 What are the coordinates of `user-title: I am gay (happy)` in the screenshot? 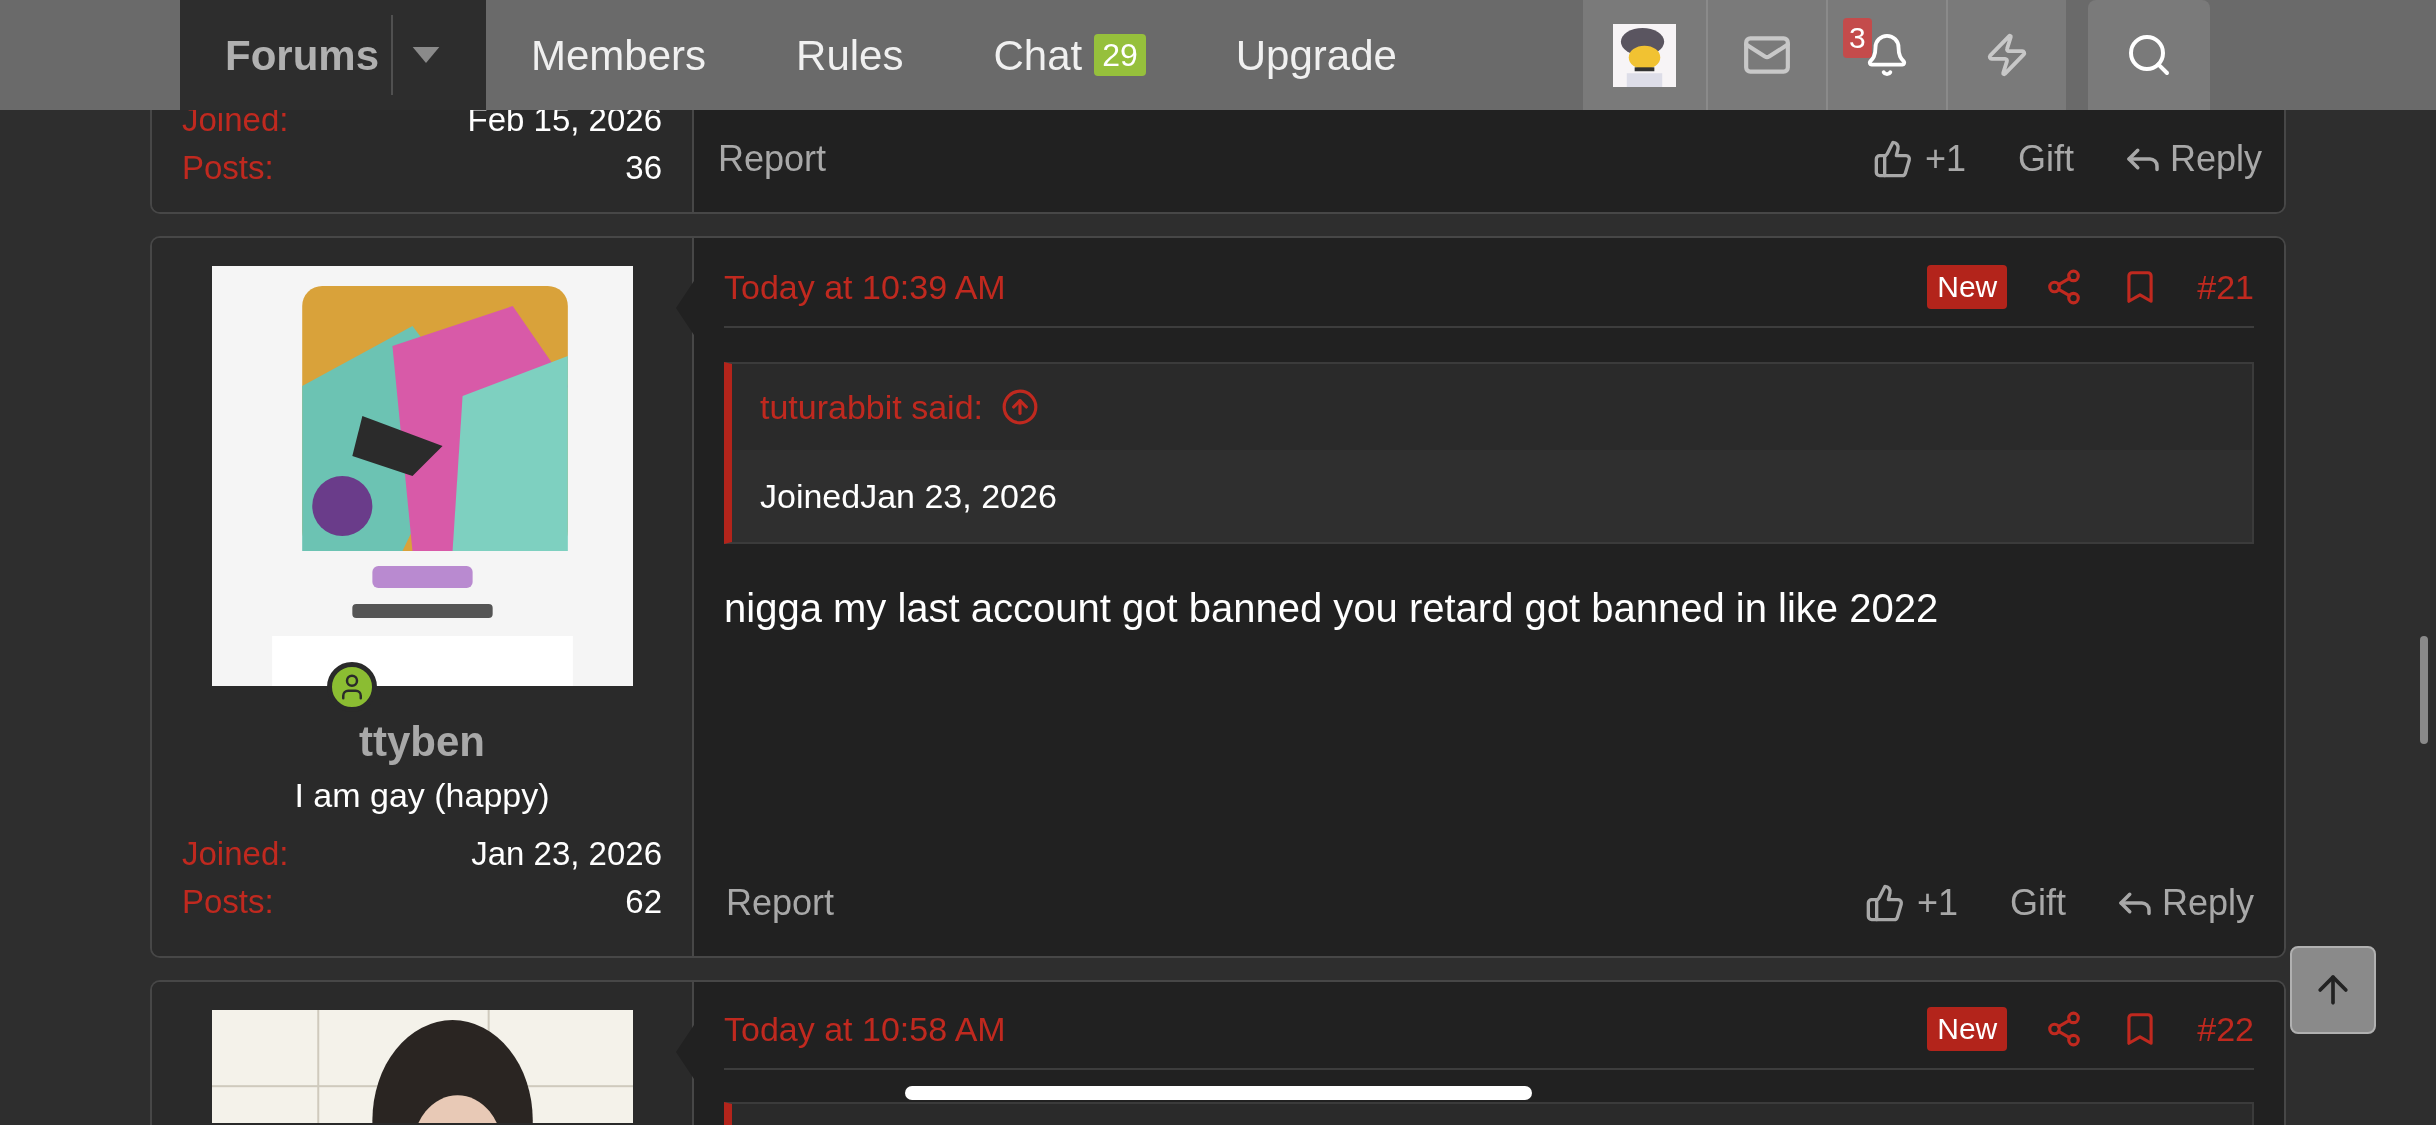 It's located at (422, 795).